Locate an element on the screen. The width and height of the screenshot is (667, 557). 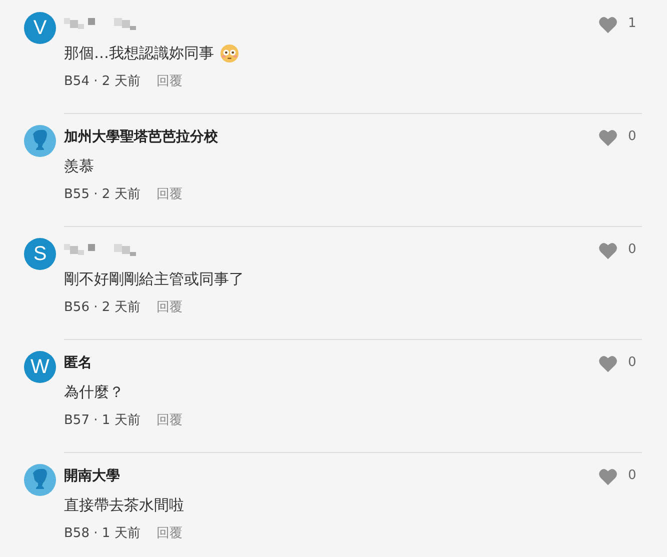
avatar: V is located at coordinates (40, 28).